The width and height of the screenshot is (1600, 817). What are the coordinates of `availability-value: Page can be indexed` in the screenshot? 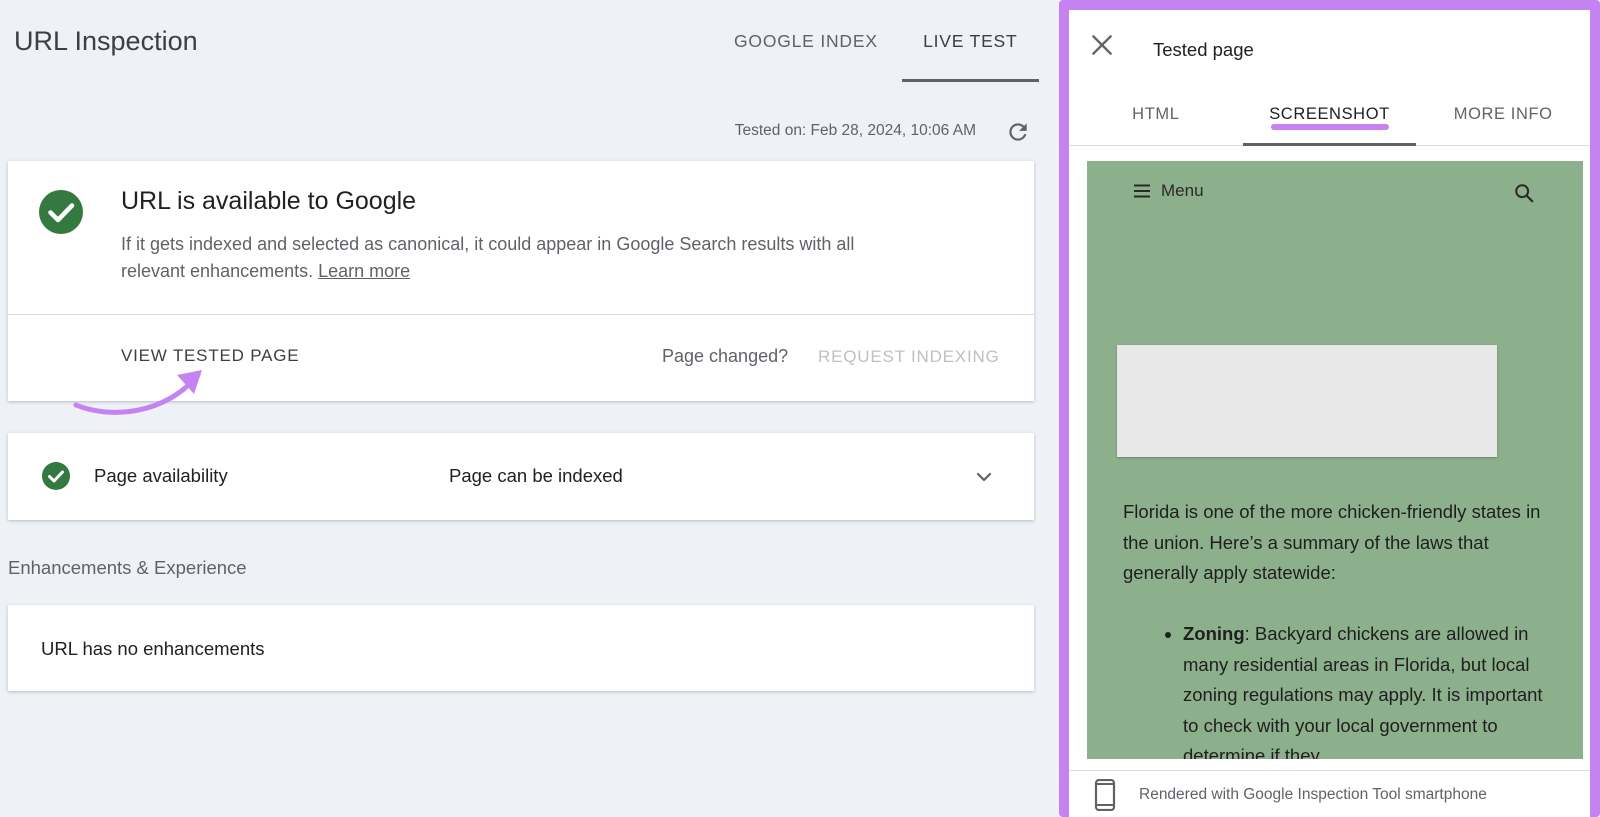 It's located at (536, 475).